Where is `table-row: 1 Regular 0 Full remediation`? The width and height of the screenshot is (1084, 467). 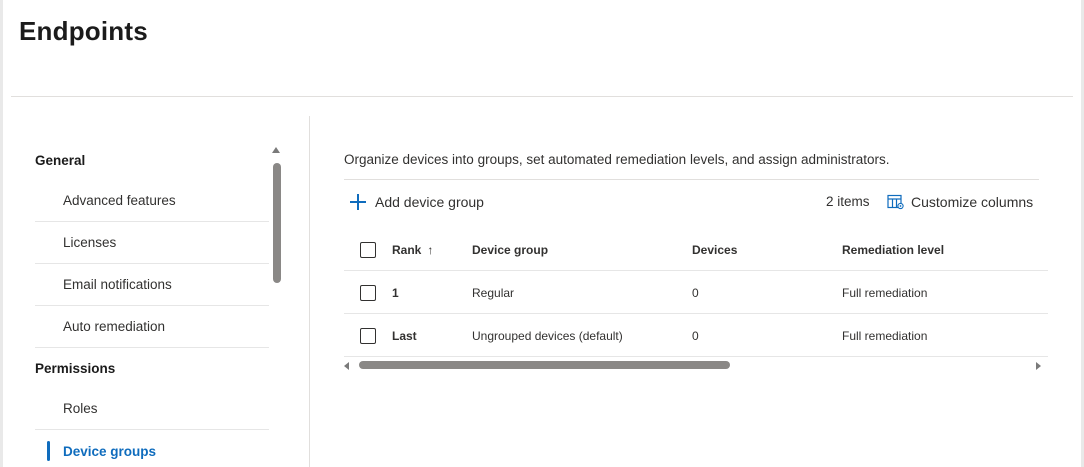 table-row: 1 Regular 0 Full remediation is located at coordinates (696, 292).